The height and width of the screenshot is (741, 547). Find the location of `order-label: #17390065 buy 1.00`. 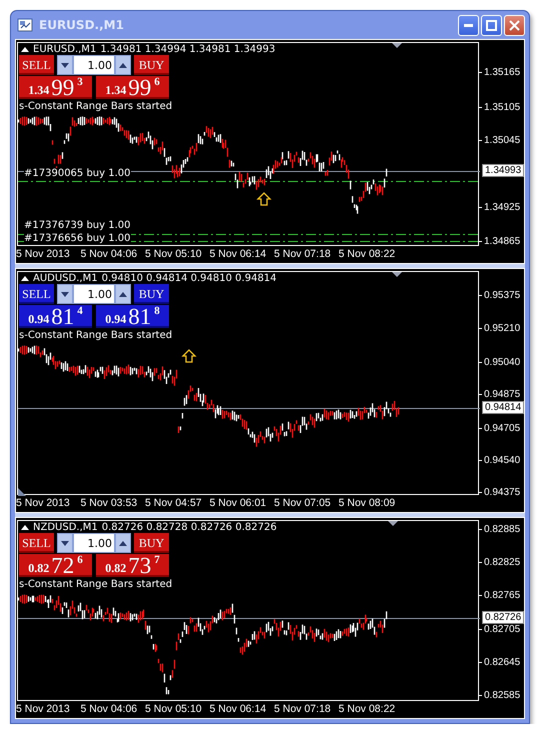

order-label: #17390065 buy 1.00 is located at coordinates (77, 174).